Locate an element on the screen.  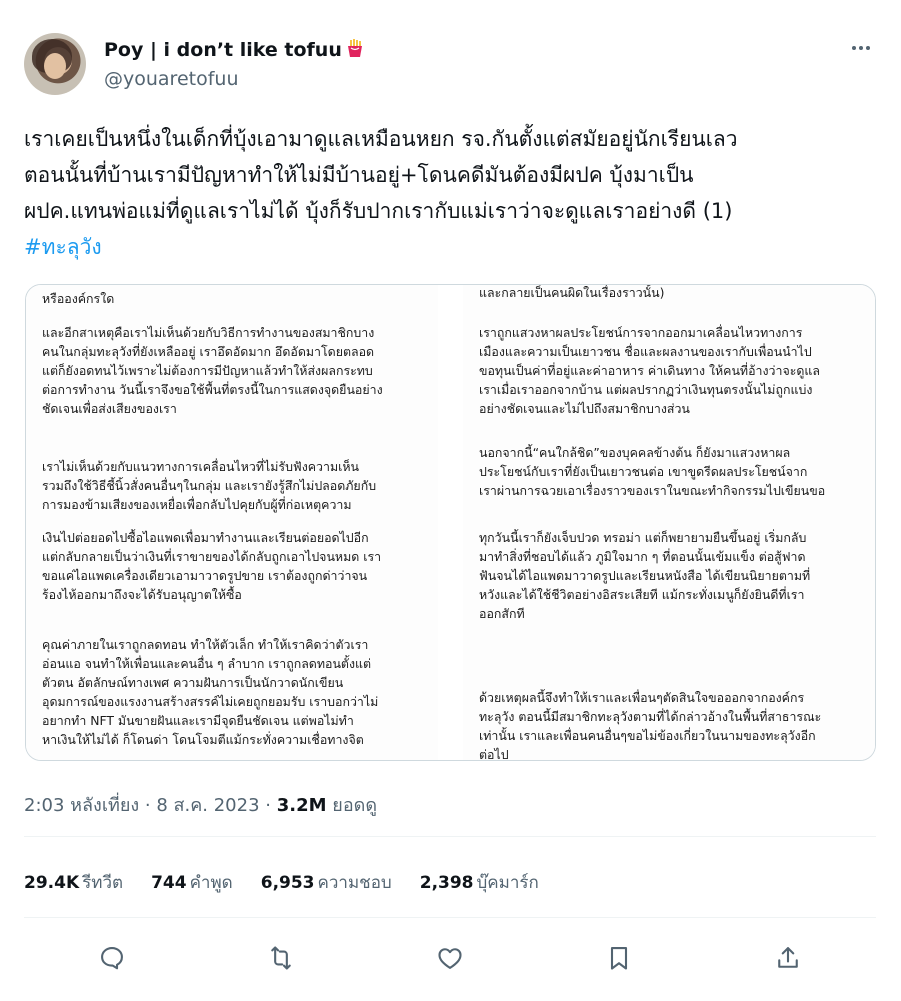
hashtag-link: #ทะลุวัง is located at coordinates (63, 247).